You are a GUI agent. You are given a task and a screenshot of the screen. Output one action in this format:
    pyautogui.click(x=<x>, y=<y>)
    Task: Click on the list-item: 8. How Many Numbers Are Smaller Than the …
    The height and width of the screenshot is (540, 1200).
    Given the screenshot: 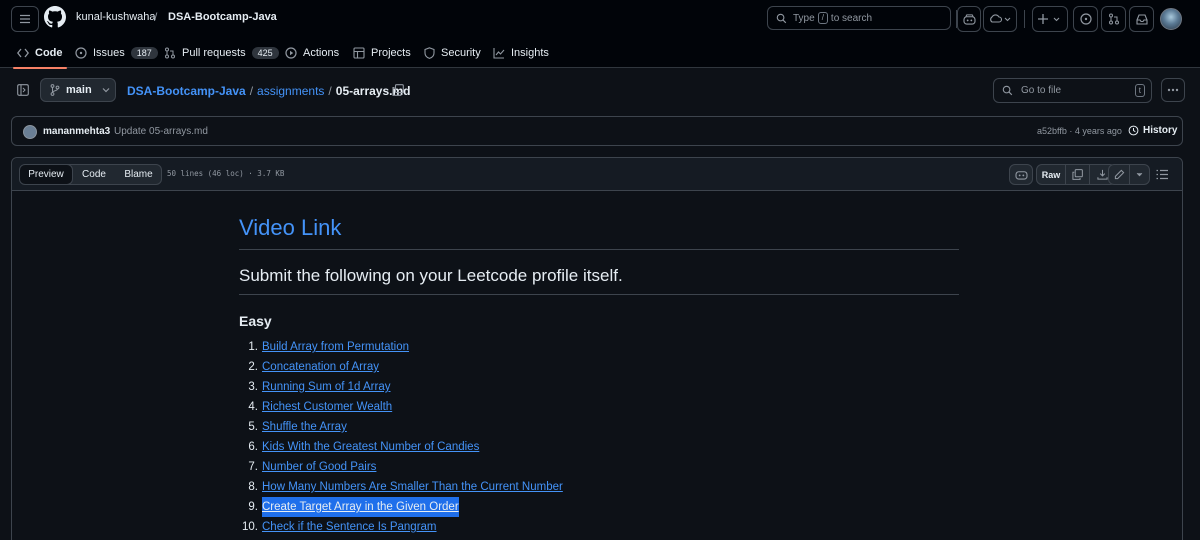 What is the action you would take?
    pyautogui.click(x=599, y=487)
    